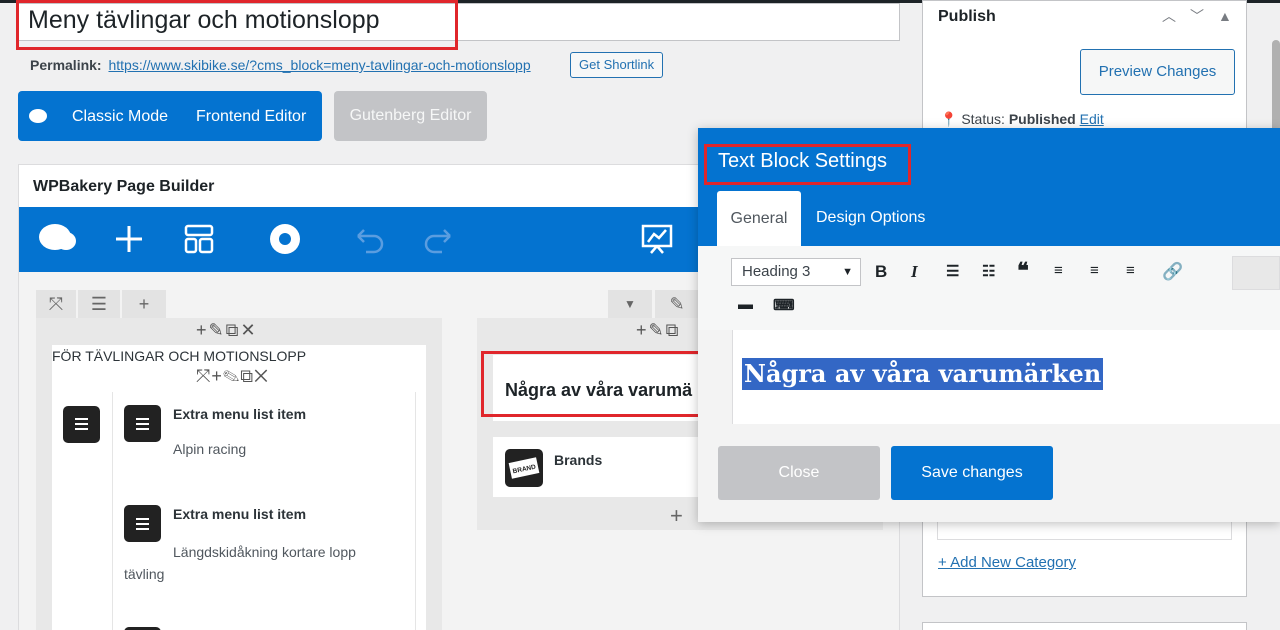 This screenshot has width=1280, height=630. Describe the element at coordinates (677, 304) in the screenshot. I see `row-edit-icon: ✎` at that location.